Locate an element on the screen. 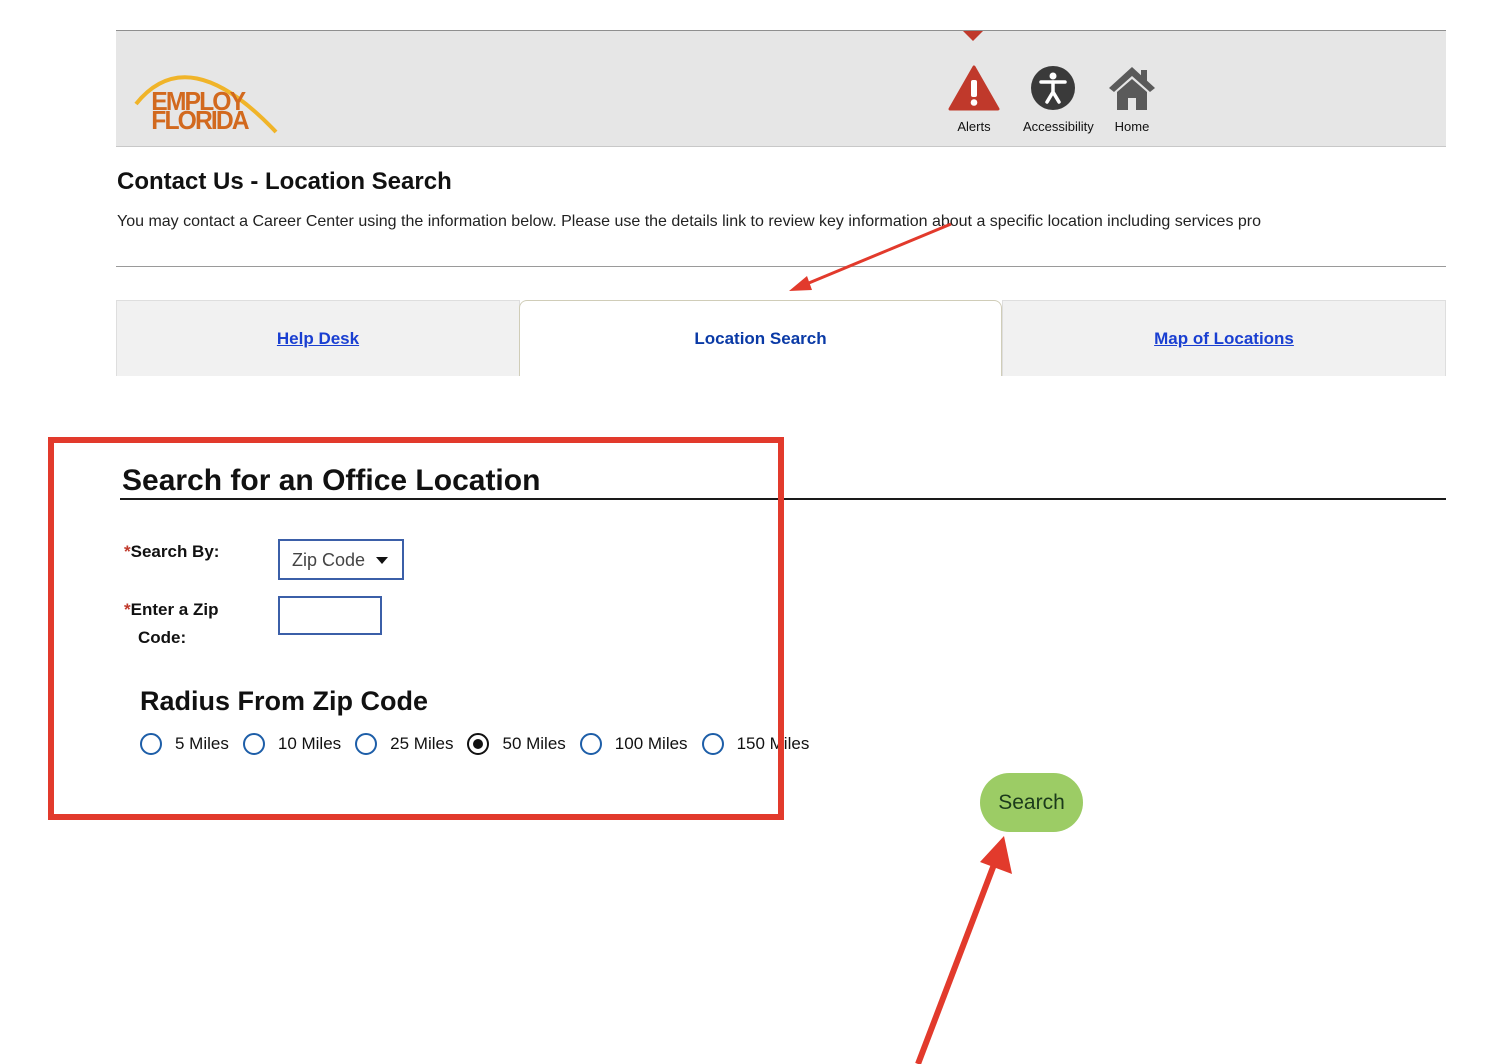 The image size is (1500, 1064). tab-help-desk-link: Help Desk is located at coordinates (318, 339).